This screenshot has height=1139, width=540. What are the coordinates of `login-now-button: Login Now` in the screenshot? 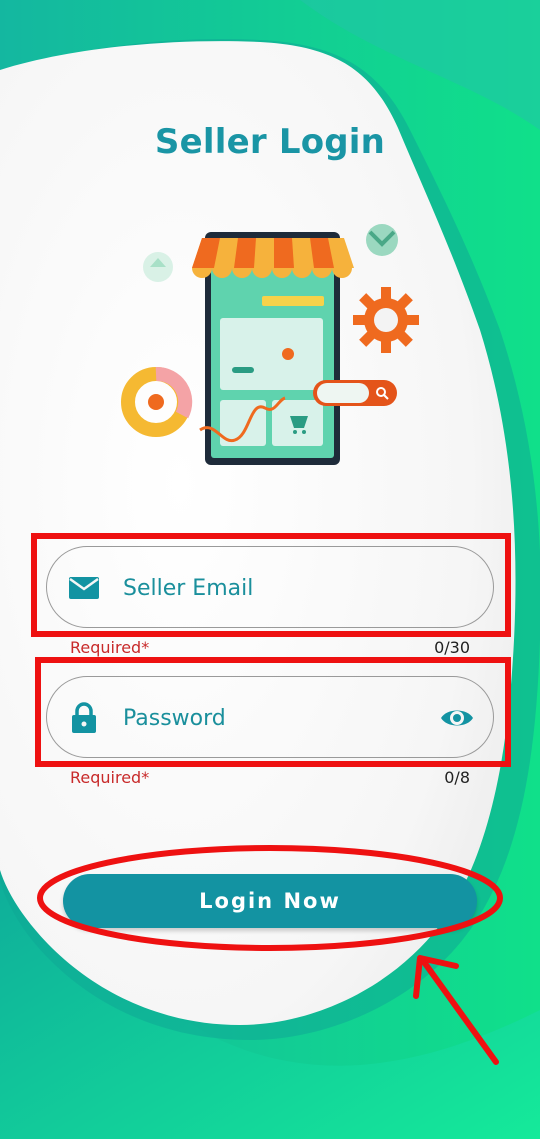 It's located at (270, 901).